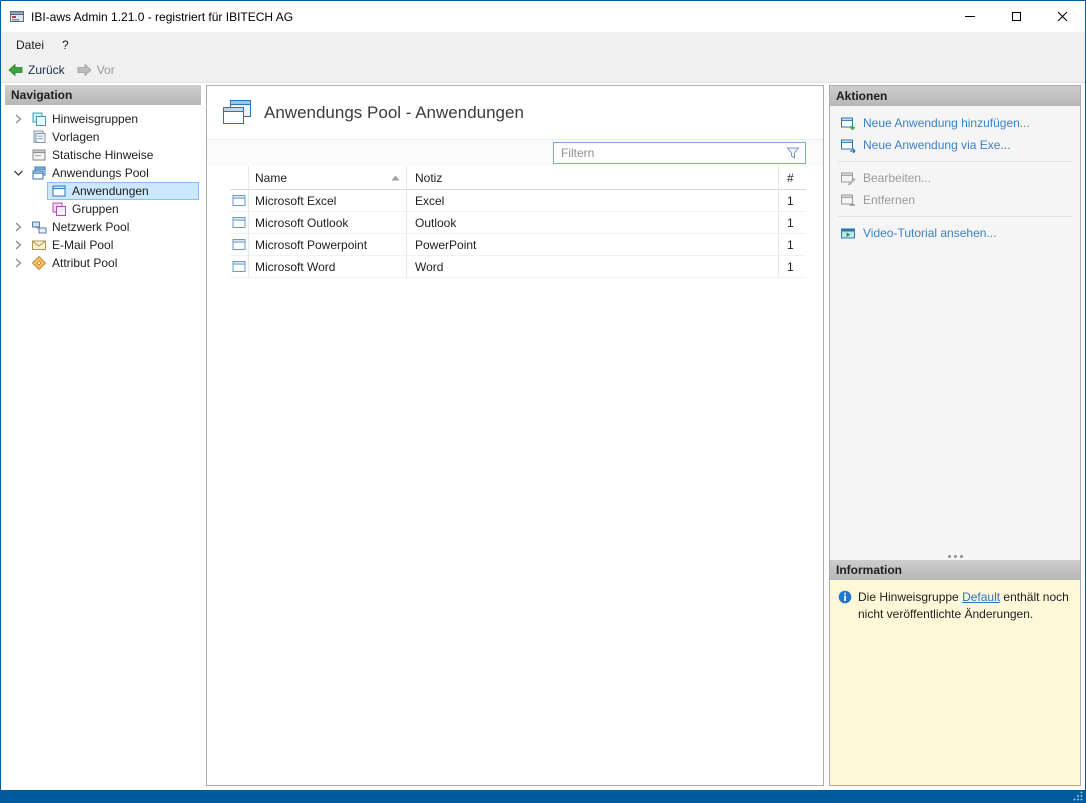 Image resolution: width=1086 pixels, height=803 pixels. I want to click on back-label: Zurück, so click(46, 69).